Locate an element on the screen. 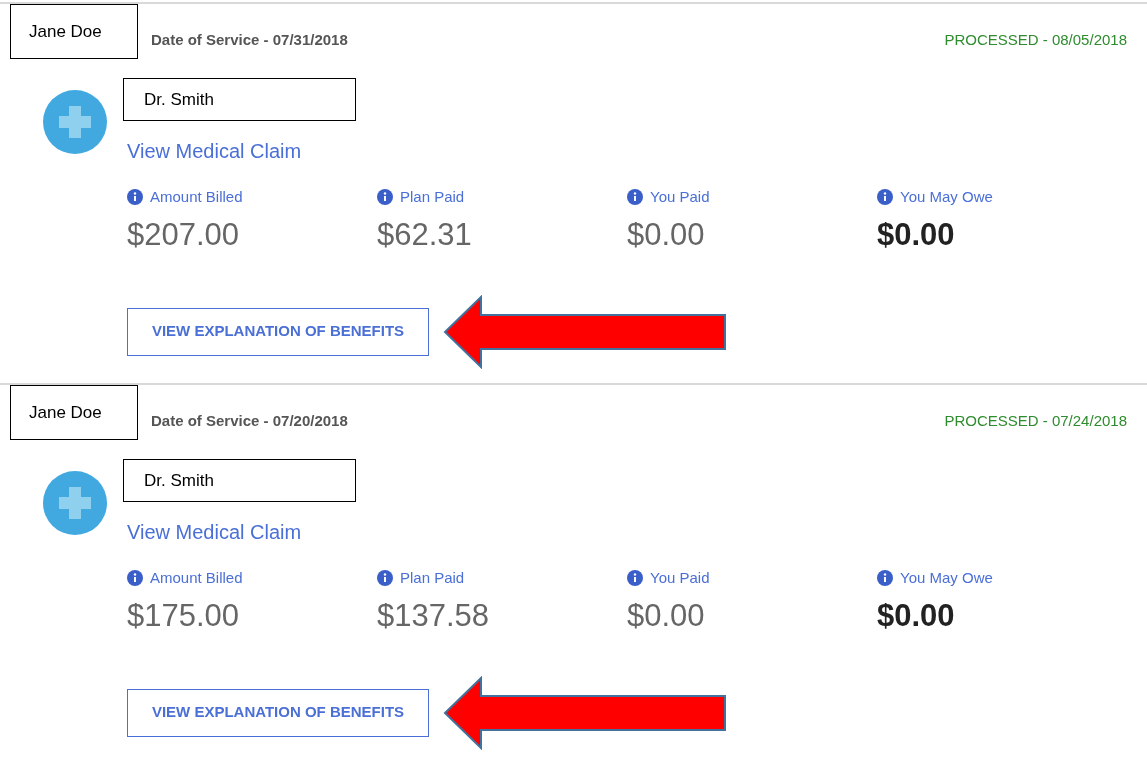 This screenshot has height=762, width=1147. amount-value: $207.00 is located at coordinates (184, 235).